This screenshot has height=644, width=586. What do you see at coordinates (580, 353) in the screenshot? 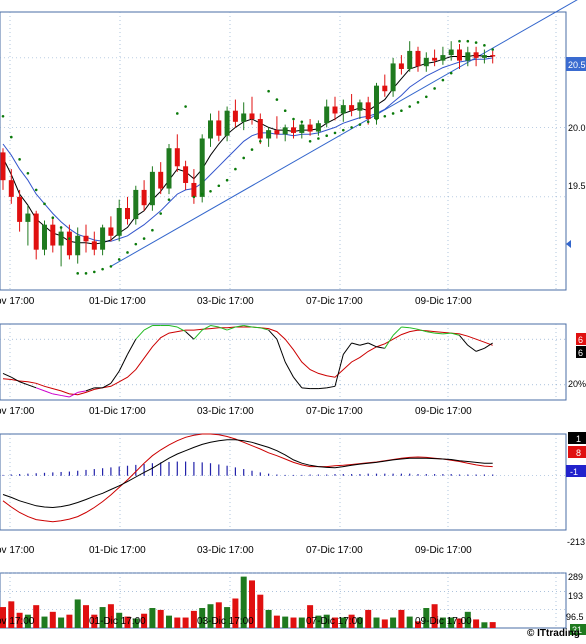
I see `stoch-d-label: 6` at bounding box center [580, 353].